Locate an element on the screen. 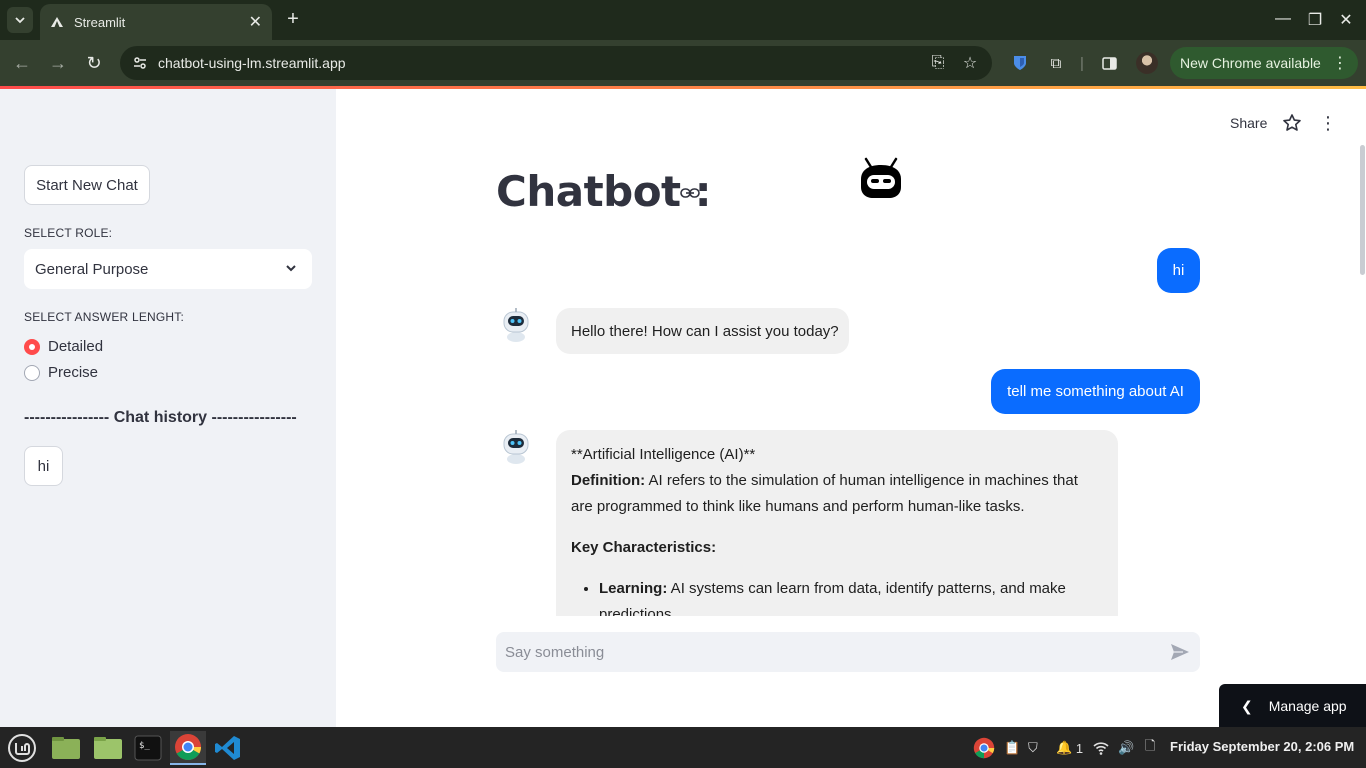 The image size is (1366, 768). address-bar: chatbot-using-lm.streamlit.app ⎘ ☆ is located at coordinates (556, 63).